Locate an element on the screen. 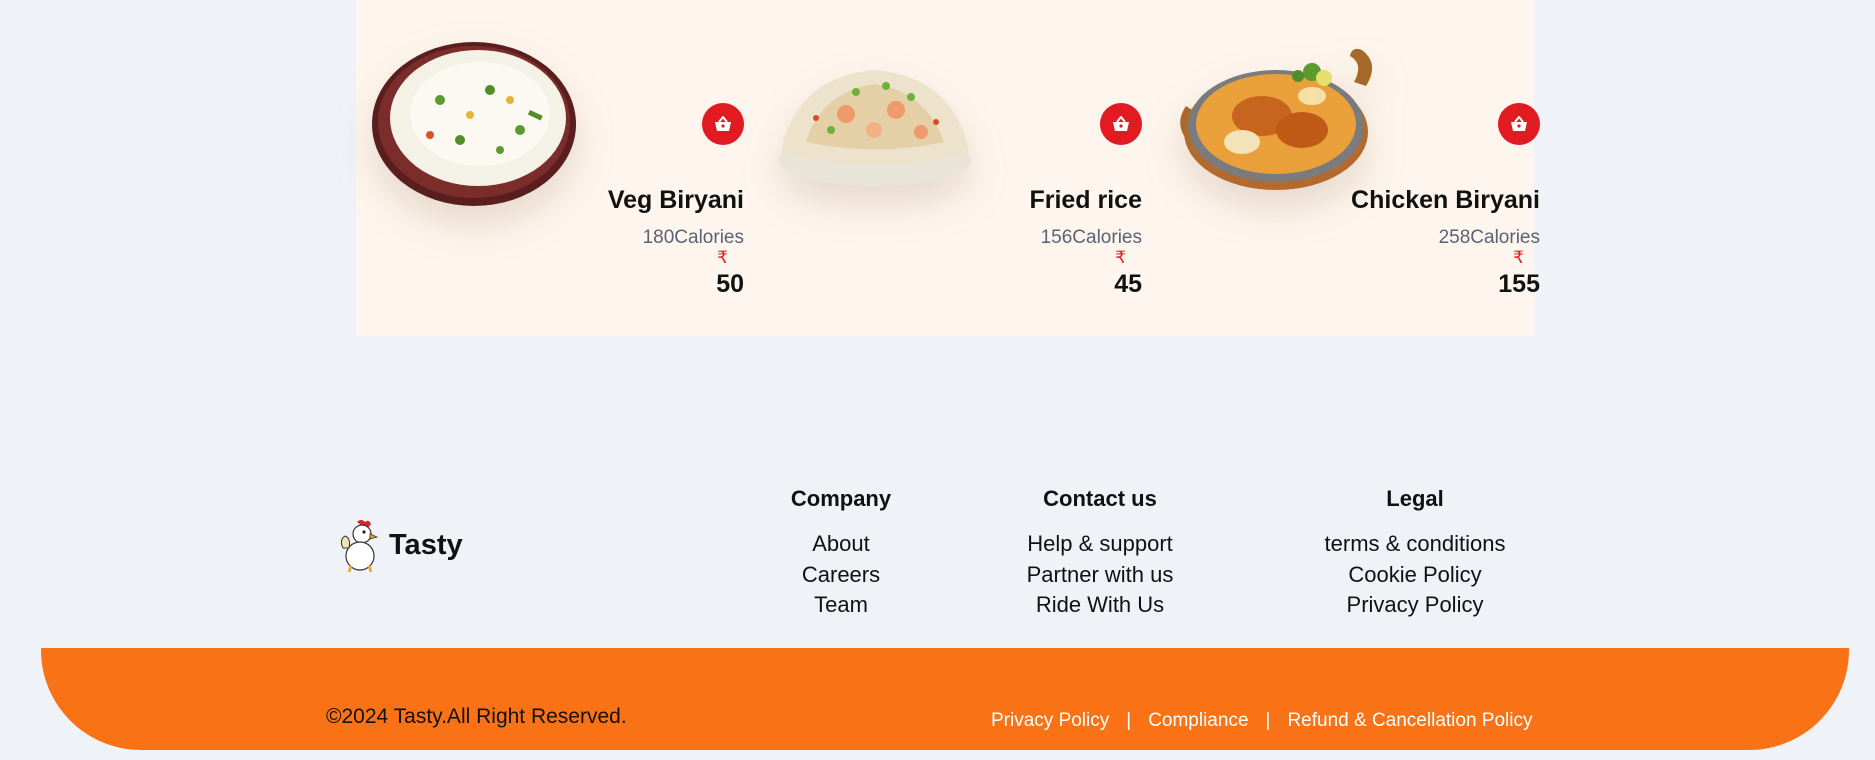  chicken-biryani-image is located at coordinates (1276, 119).